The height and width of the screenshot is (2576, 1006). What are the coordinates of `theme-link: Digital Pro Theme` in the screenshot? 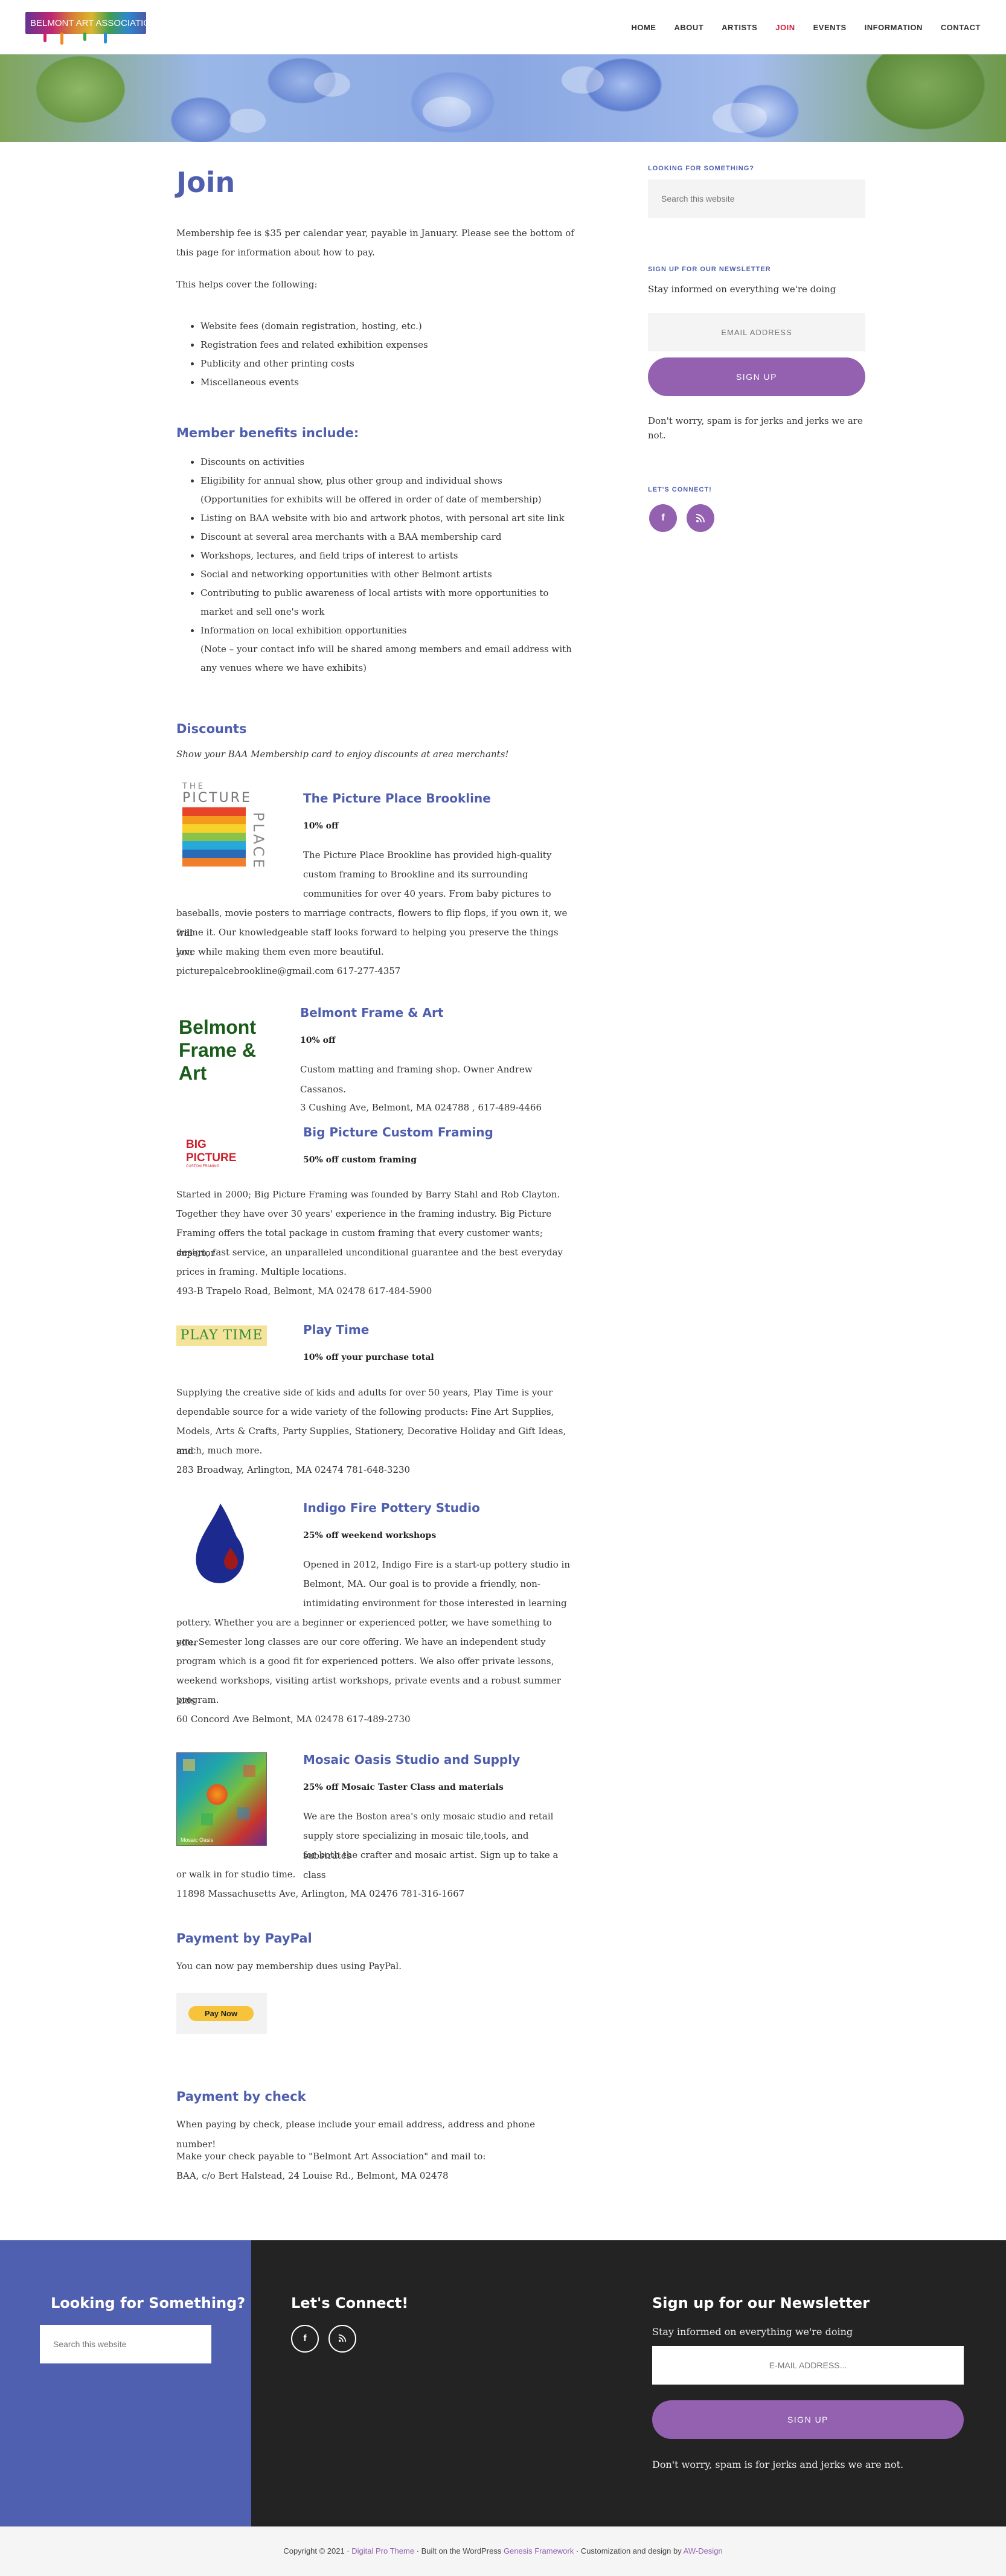 It's located at (382, 2550).